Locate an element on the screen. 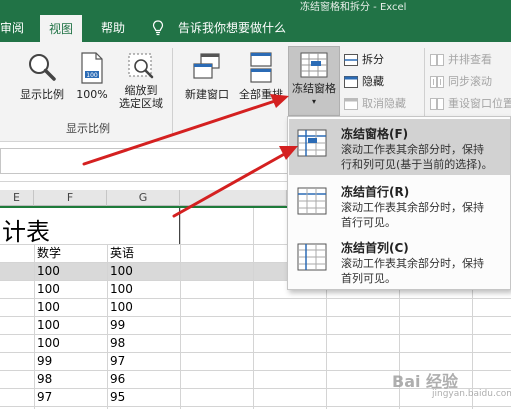 The height and width of the screenshot is (409, 511). column-header-e: E is located at coordinates (17, 198).